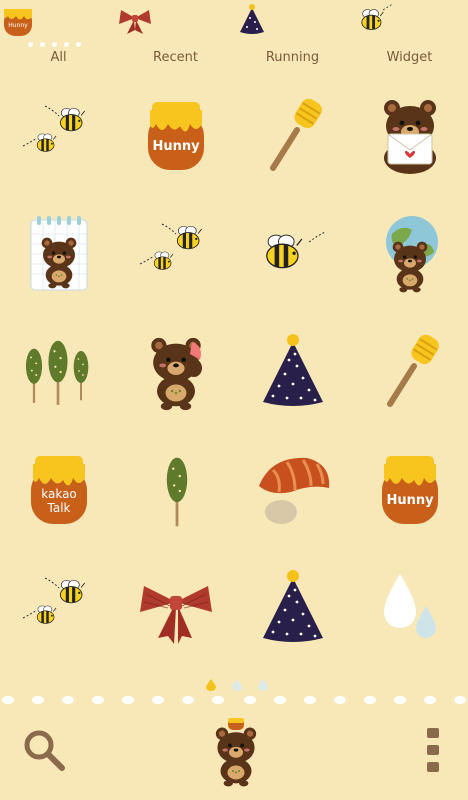 The width and height of the screenshot is (468, 800). Describe the element at coordinates (58, 57) in the screenshot. I see `tab-label: All` at that location.